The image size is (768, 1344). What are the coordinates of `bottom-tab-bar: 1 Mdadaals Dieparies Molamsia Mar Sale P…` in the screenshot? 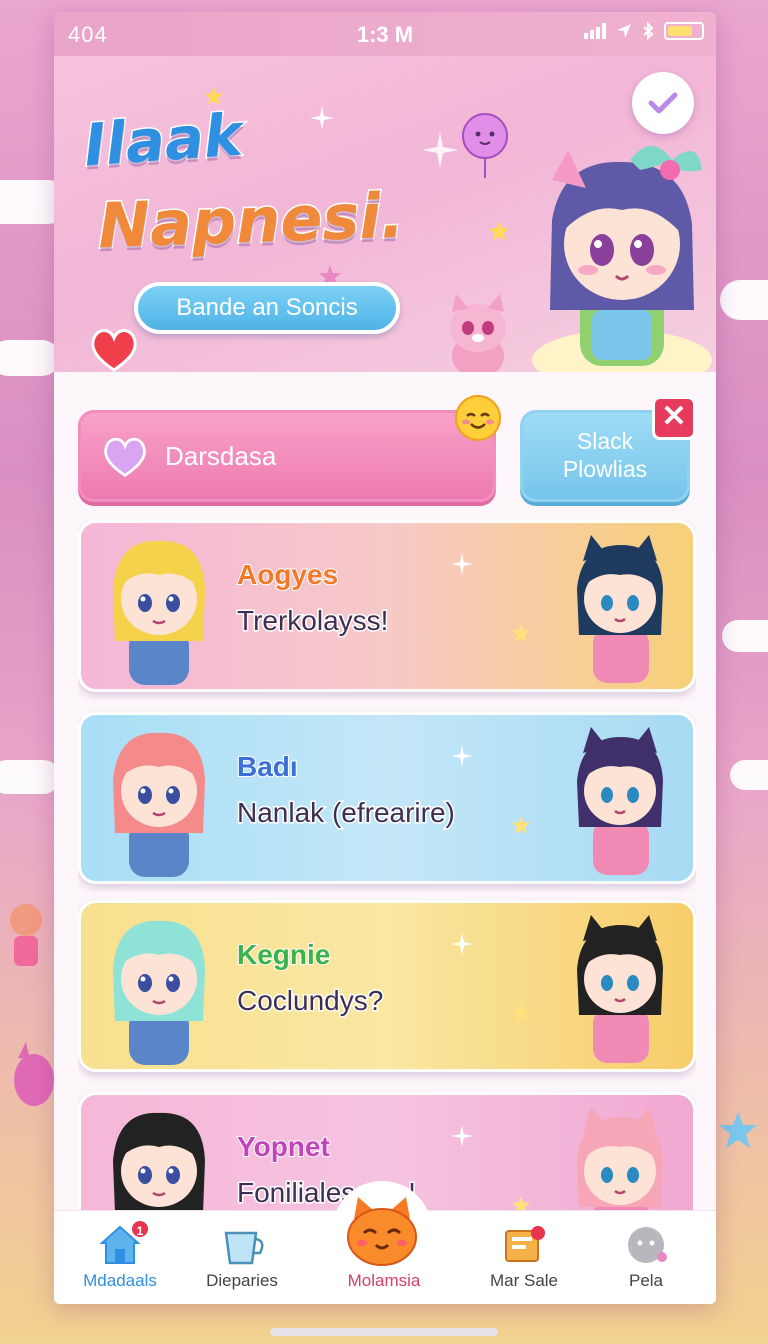 It's located at (385, 1242).